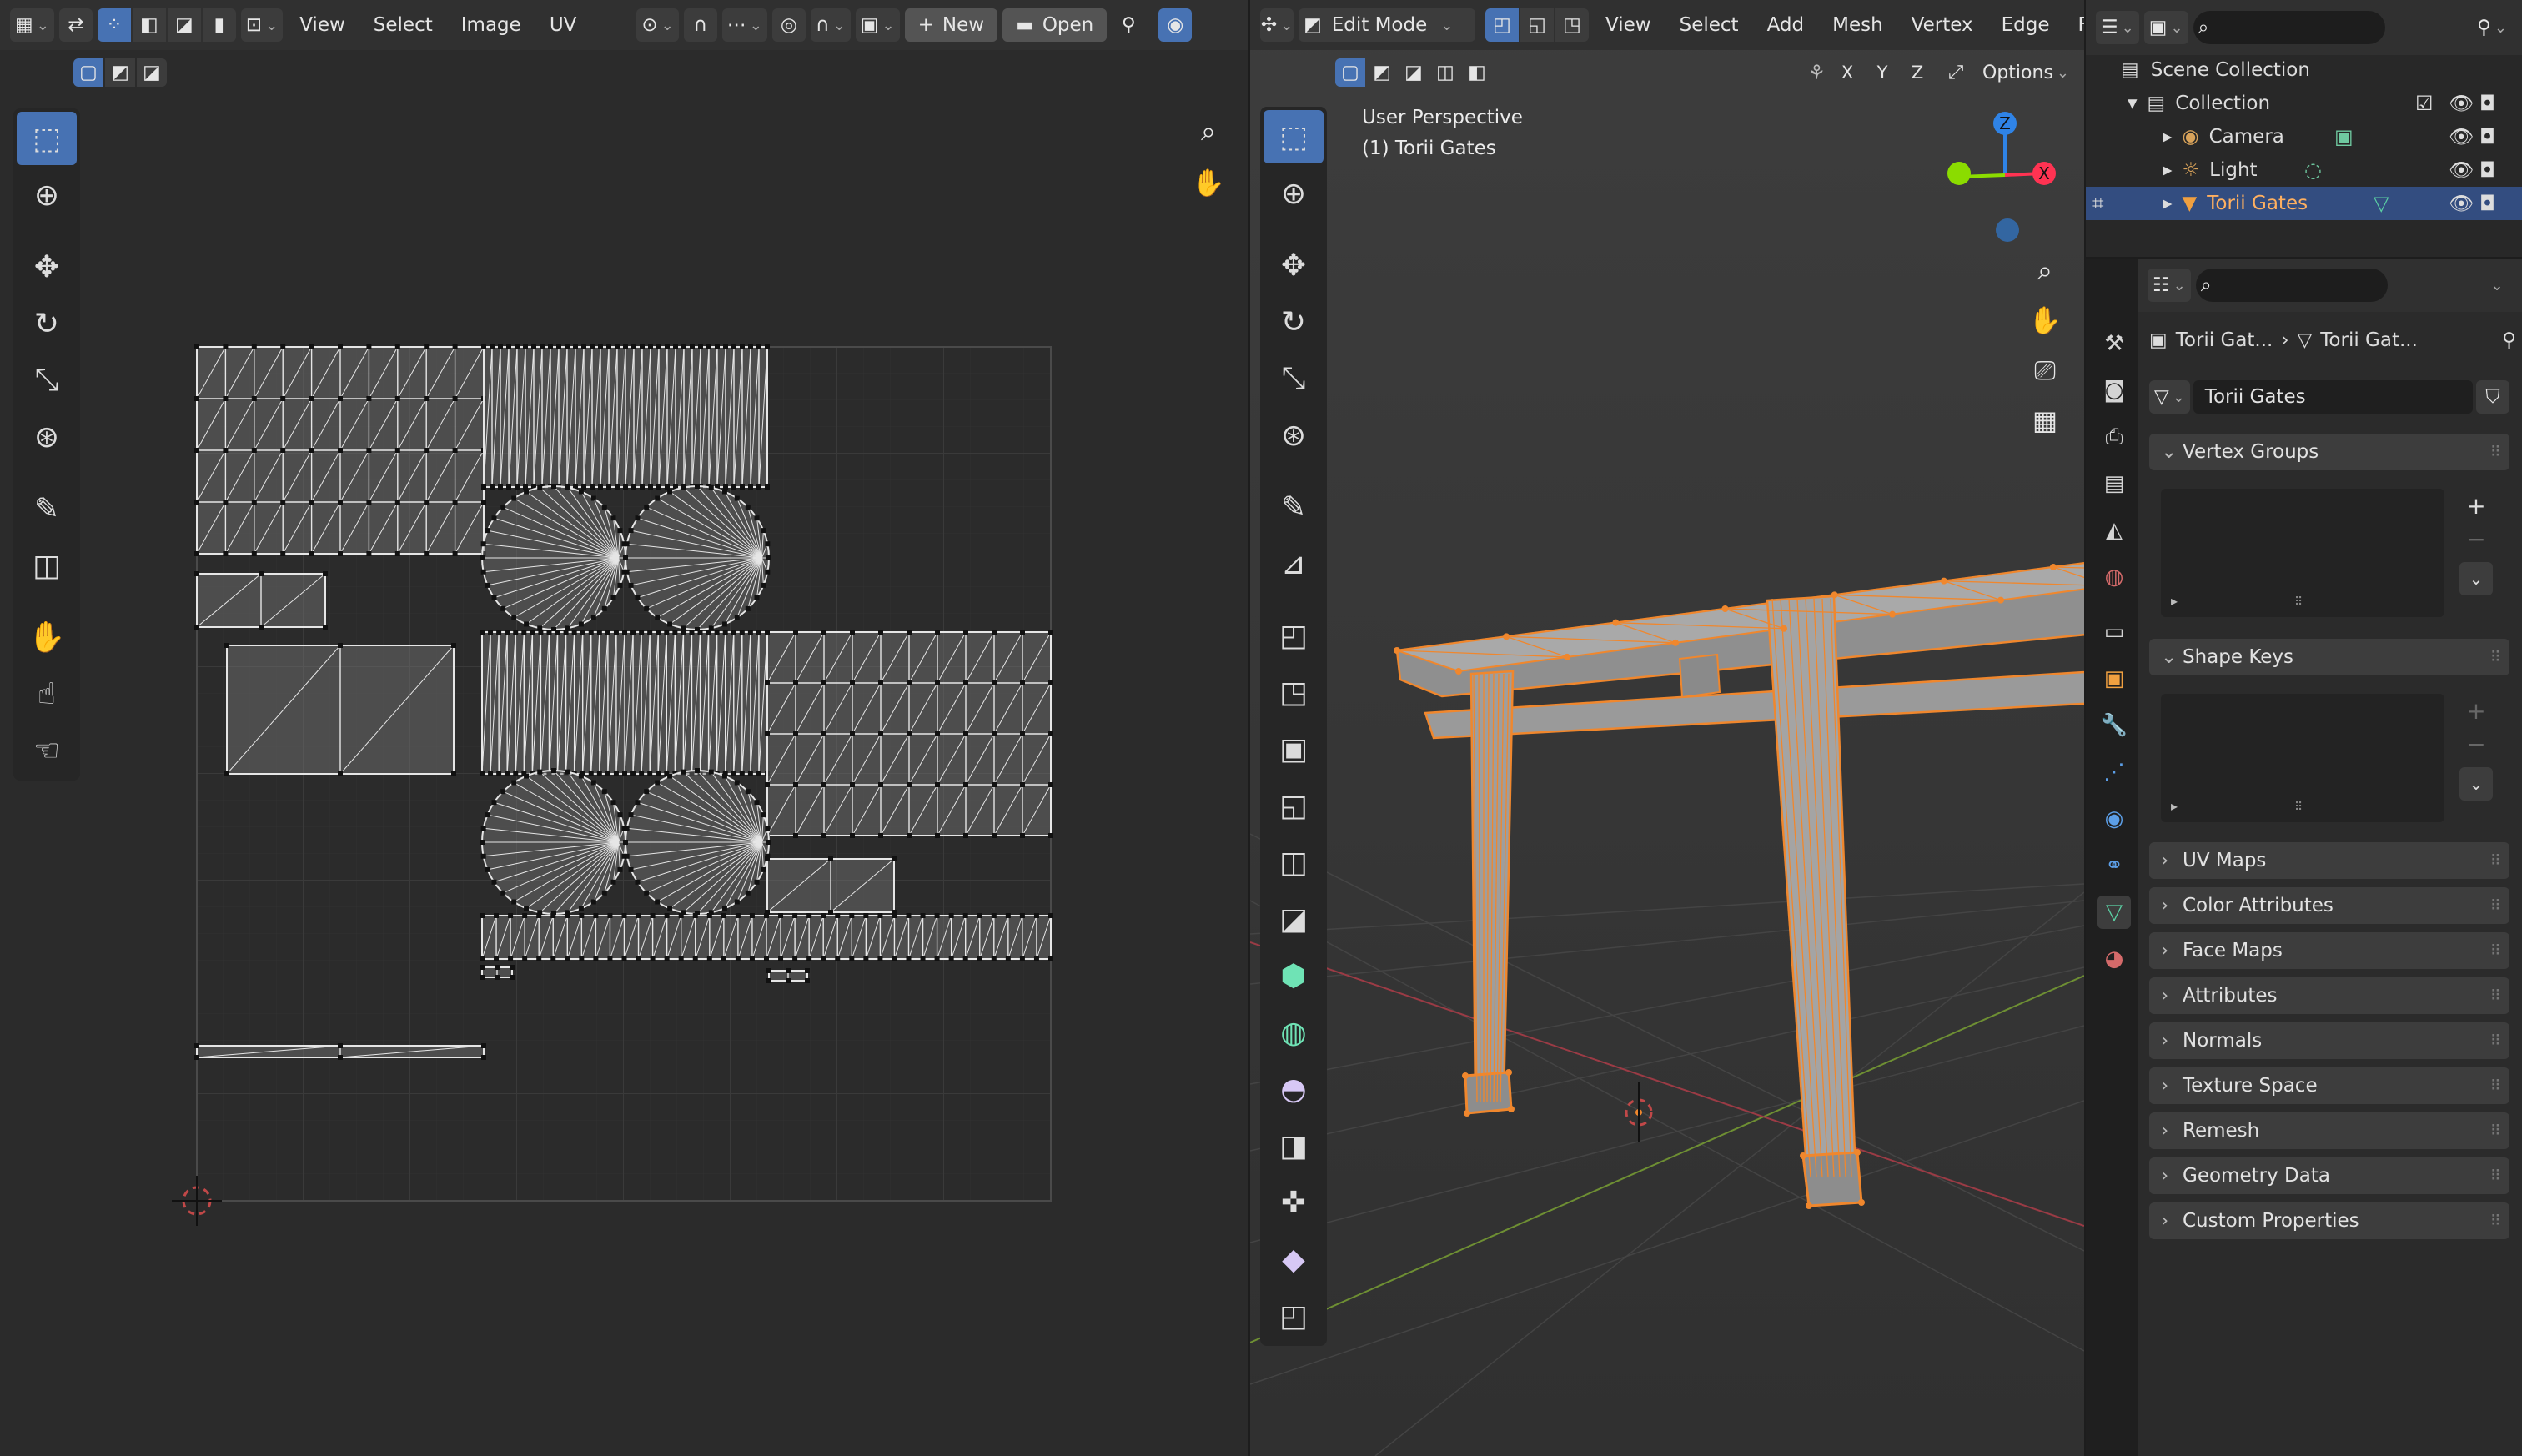 The image size is (2522, 1456). What do you see at coordinates (2492, 397) in the screenshot?
I see `fake-user-button: ⛉` at bounding box center [2492, 397].